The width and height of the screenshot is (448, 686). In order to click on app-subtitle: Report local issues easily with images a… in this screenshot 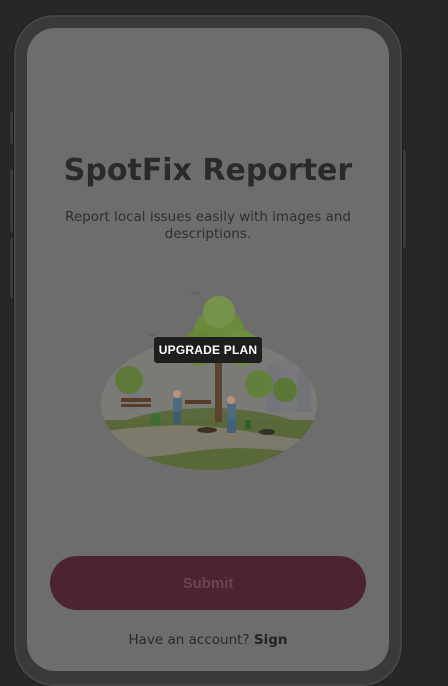, I will do `click(208, 225)`.